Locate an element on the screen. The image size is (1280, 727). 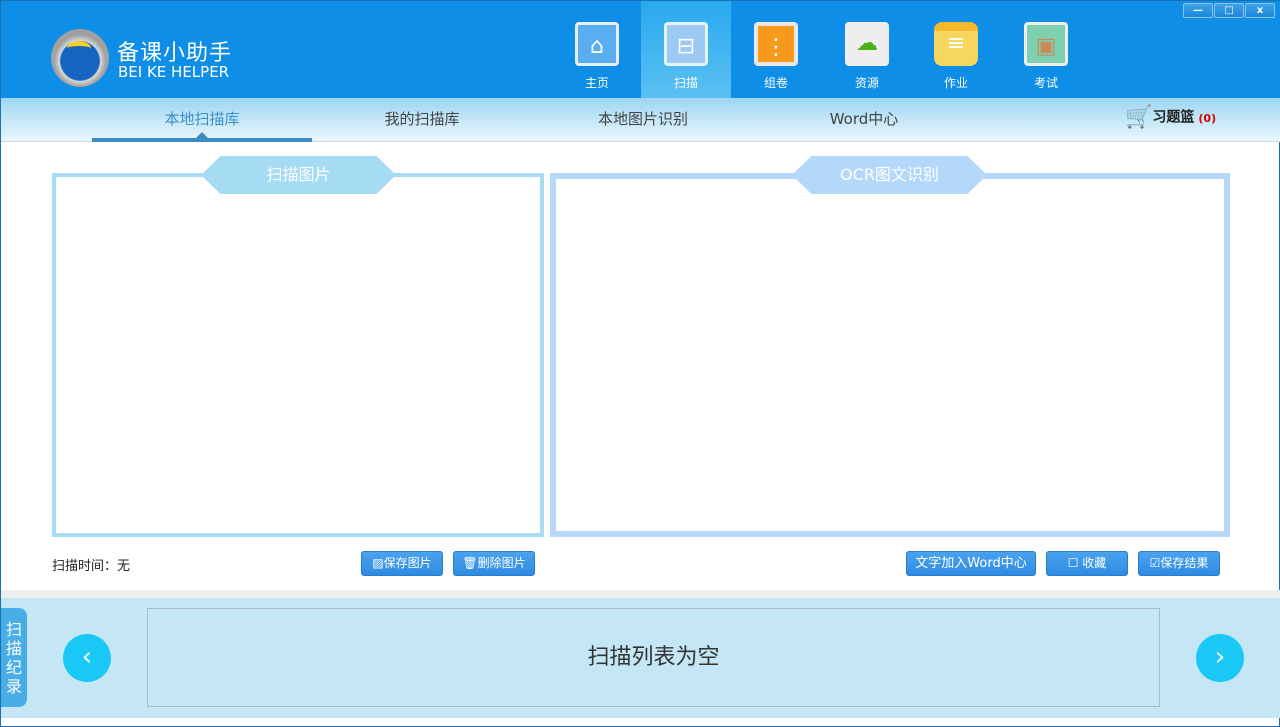
cart-icon: 🛒 is located at coordinates (1139, 117).